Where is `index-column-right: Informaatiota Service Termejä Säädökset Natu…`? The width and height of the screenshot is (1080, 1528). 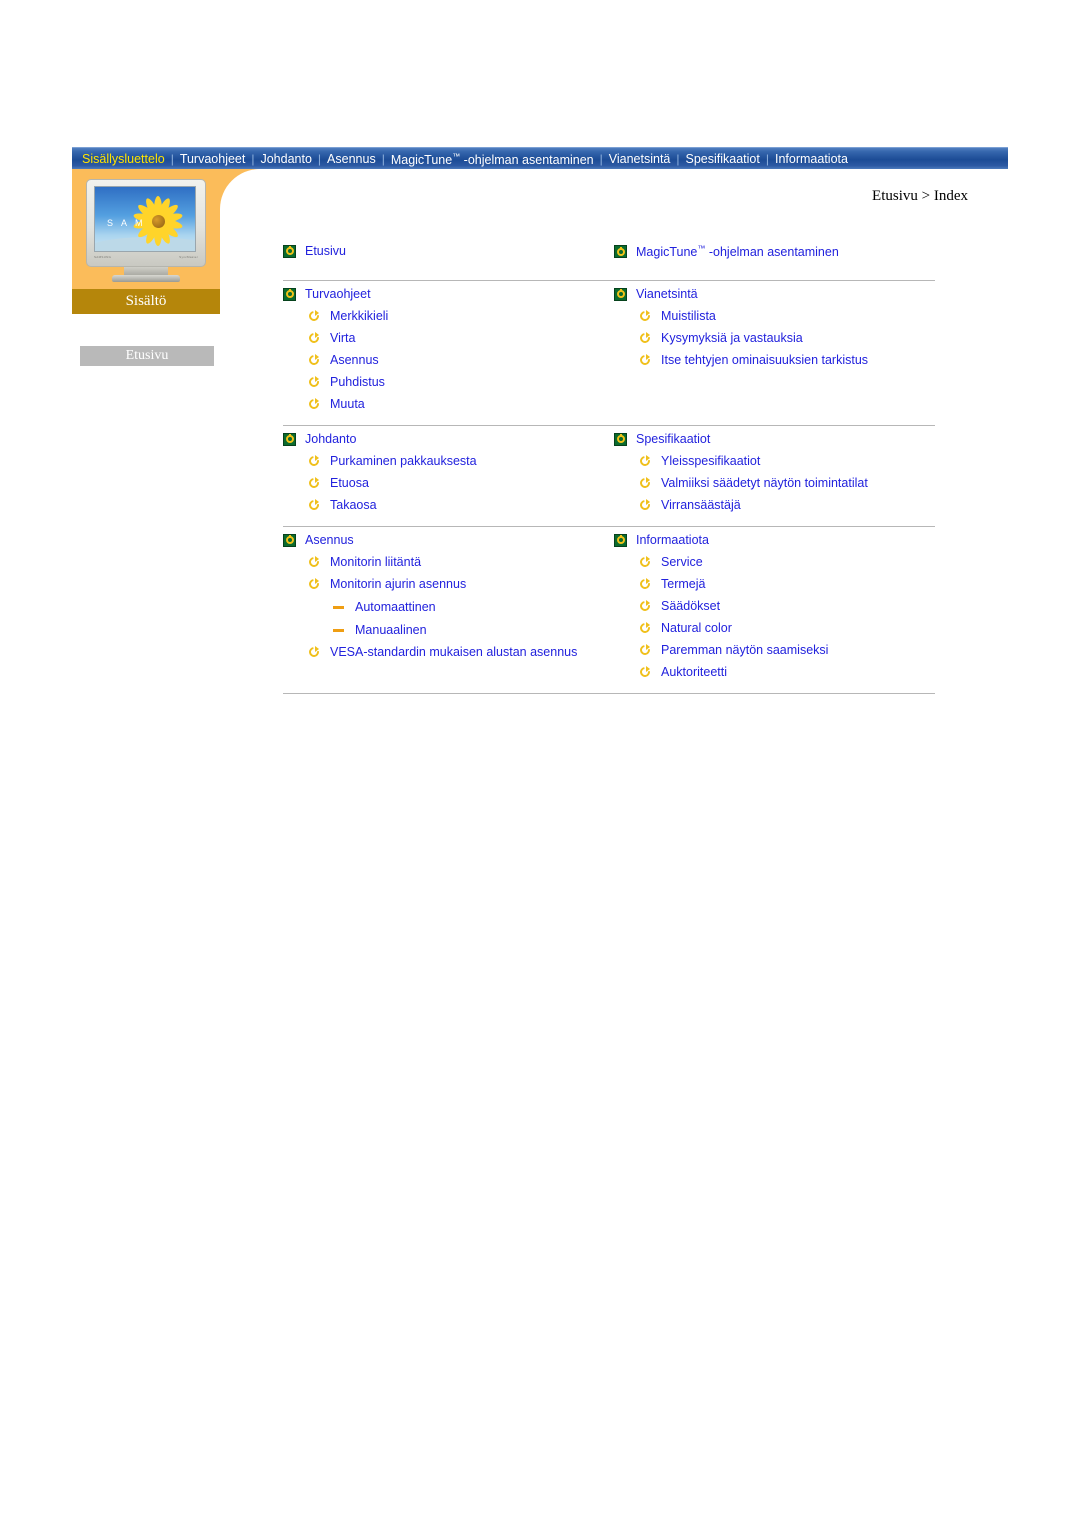
index-column-right: Informaatiota Service Termejä Säädökset Natu… is located at coordinates (772, 606).